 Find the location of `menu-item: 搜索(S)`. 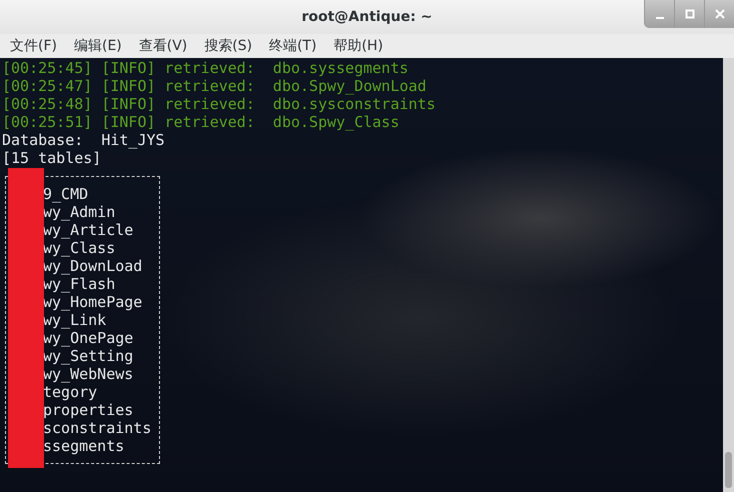

menu-item: 搜索(S) is located at coordinates (228, 46).